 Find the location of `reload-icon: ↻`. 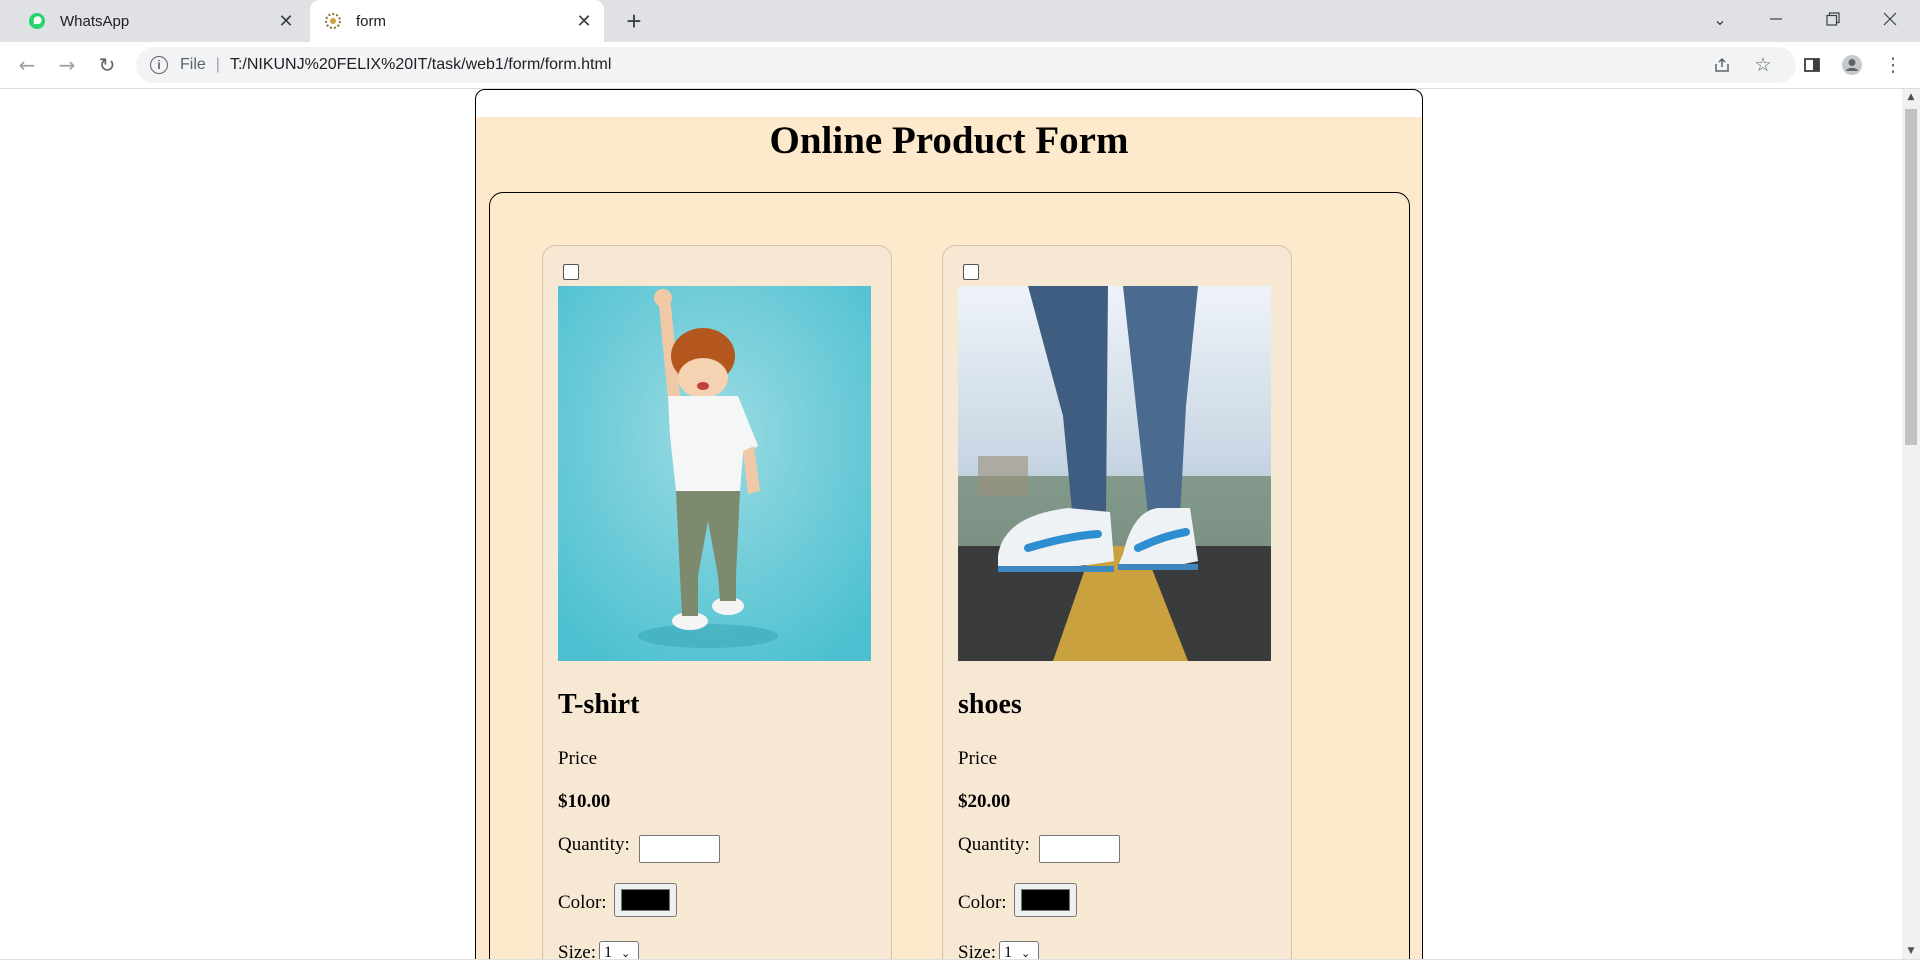

reload-icon: ↻ is located at coordinates (107, 65).